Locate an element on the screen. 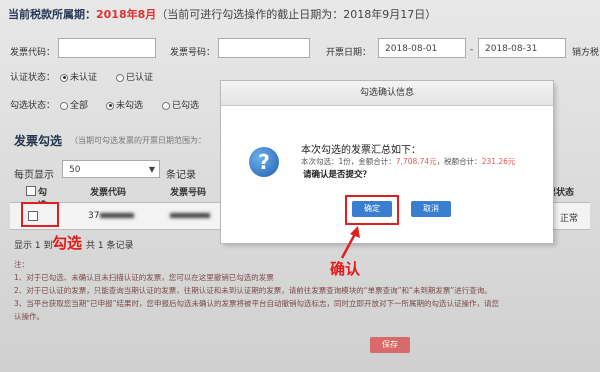 The height and width of the screenshot is (372, 600). checkbox-highlight is located at coordinates (40, 214).